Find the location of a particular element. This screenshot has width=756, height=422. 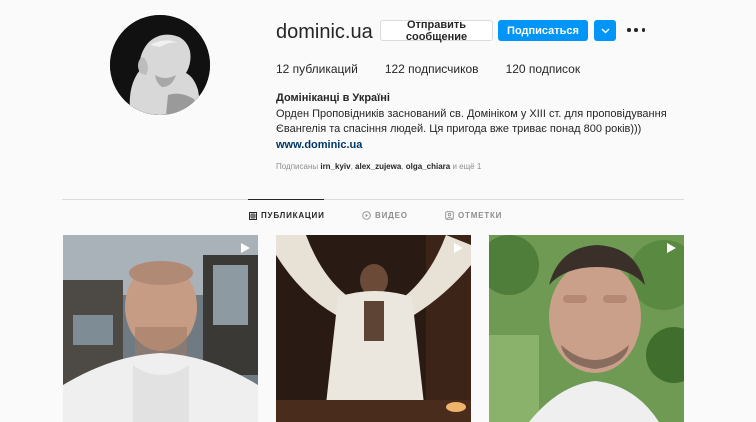

follower-link: irn_kyiv is located at coordinates (335, 166).